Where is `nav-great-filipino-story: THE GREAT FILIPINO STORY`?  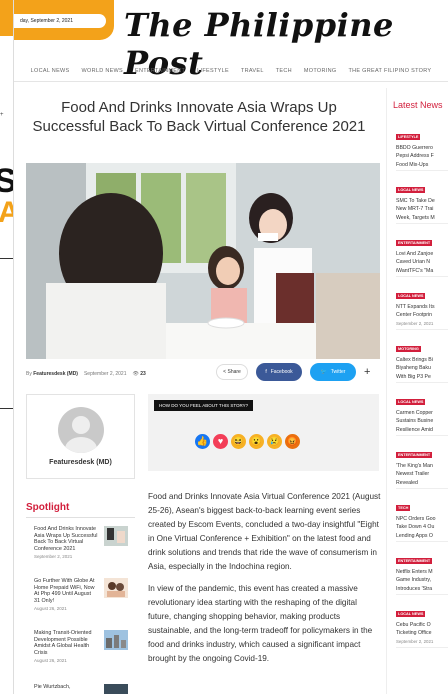
nav-great-filipino-story: THE GREAT FILIPINO STORY is located at coordinates (389, 71).